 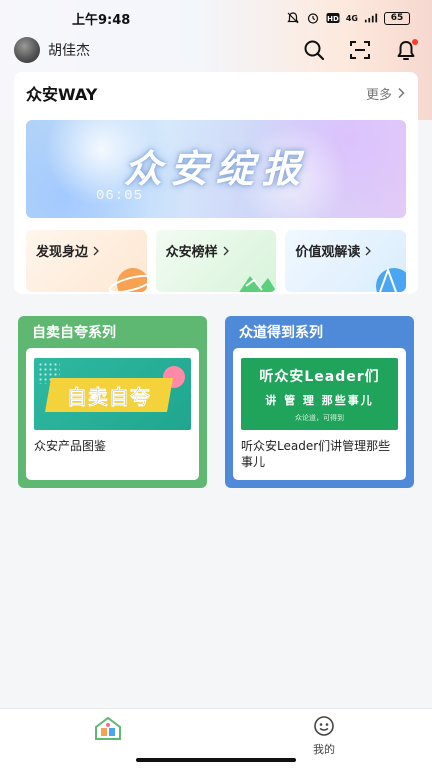 I want to click on quick-link-text: 众安榜样, so click(x=191, y=252).